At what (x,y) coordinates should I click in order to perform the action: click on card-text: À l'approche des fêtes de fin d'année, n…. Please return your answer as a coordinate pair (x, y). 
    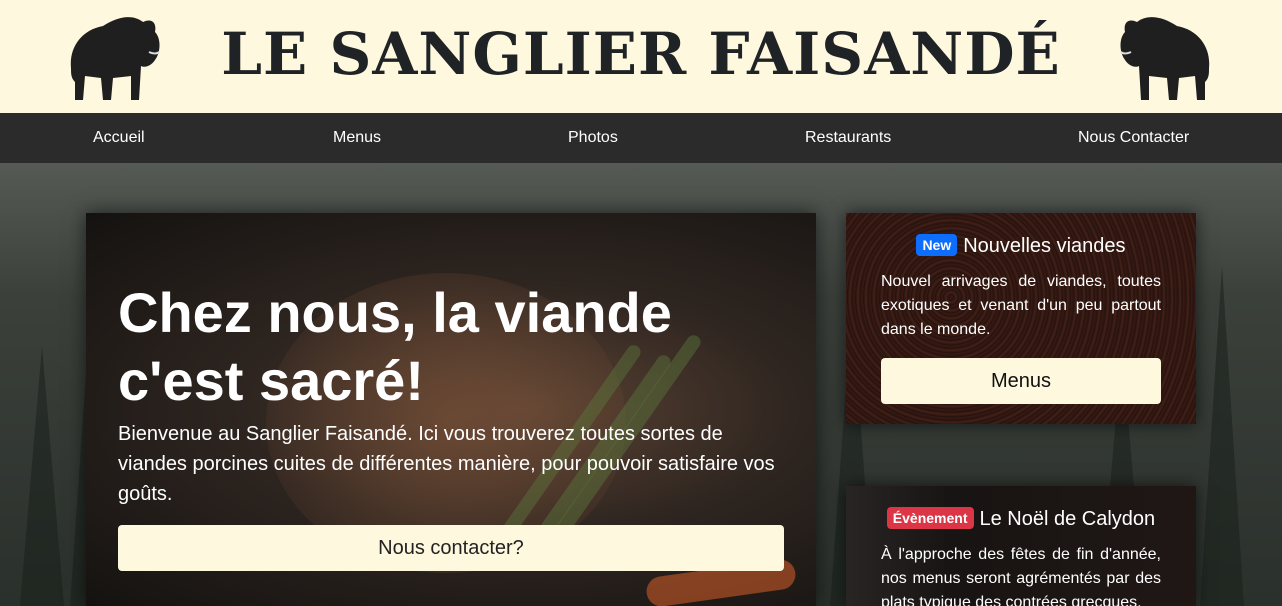
    Looking at the image, I should click on (1021, 576).